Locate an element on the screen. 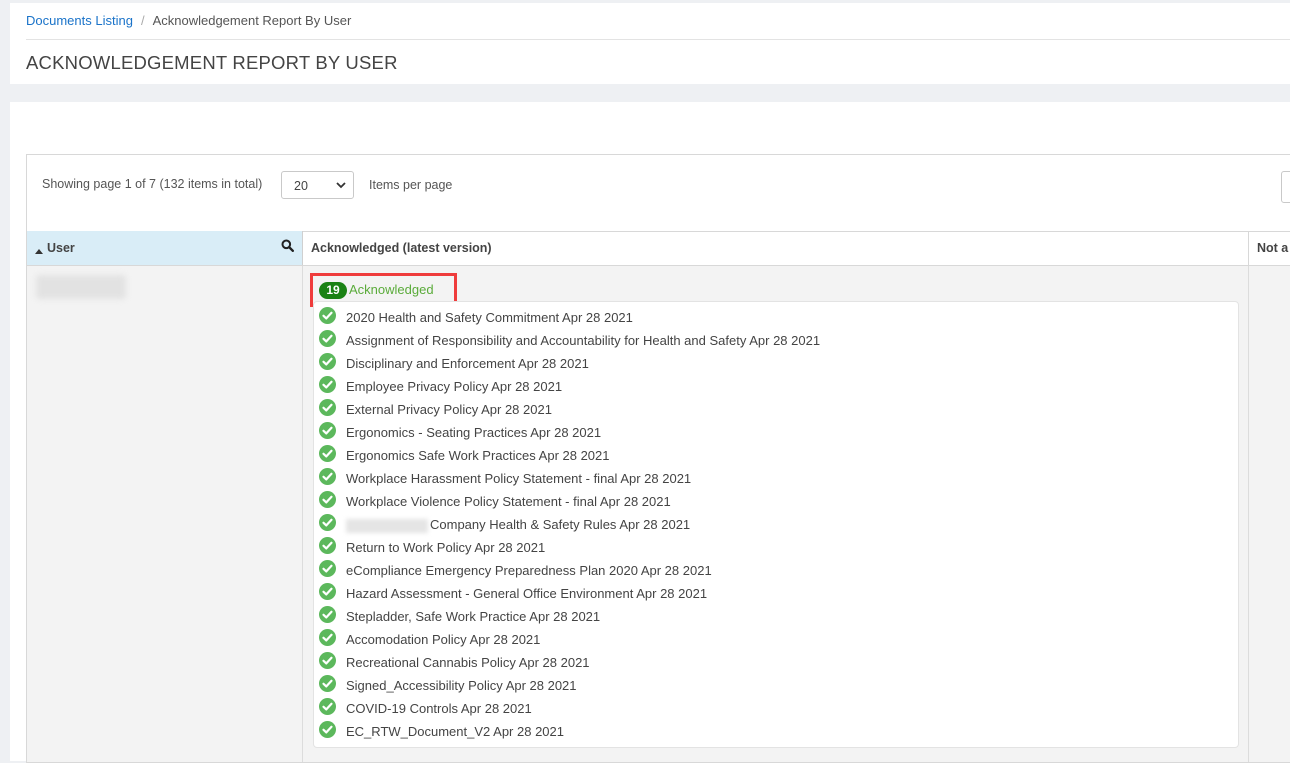  ack-summary-toggle: 19 Acknowledged is located at coordinates (383, 290).